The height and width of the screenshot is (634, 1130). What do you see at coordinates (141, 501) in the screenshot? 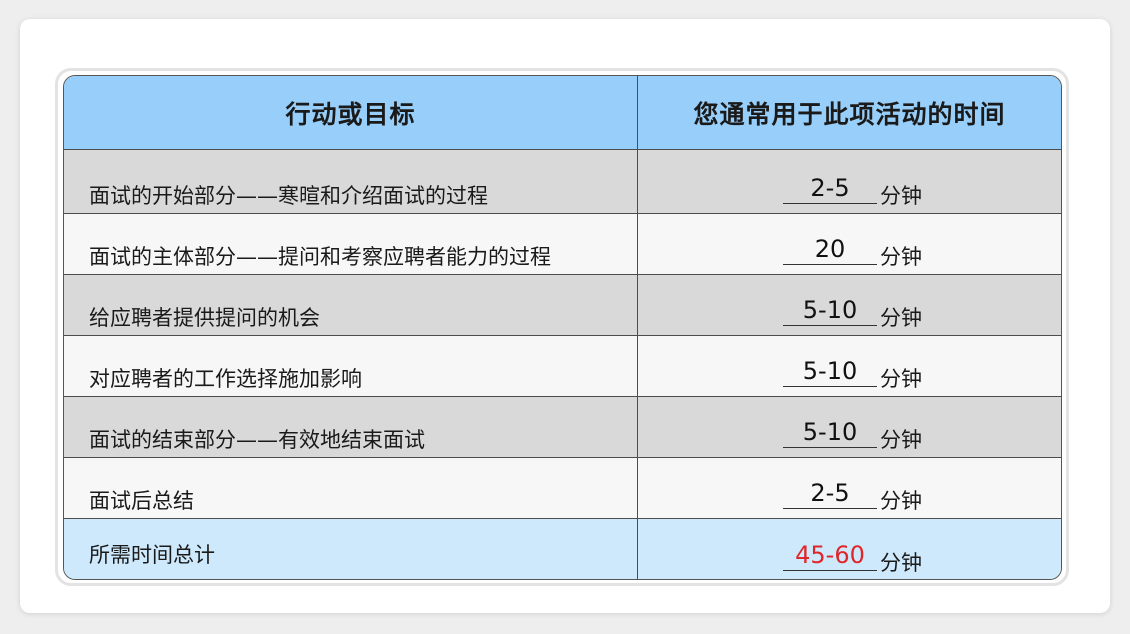
I see `row-action: 面试后总结` at bounding box center [141, 501].